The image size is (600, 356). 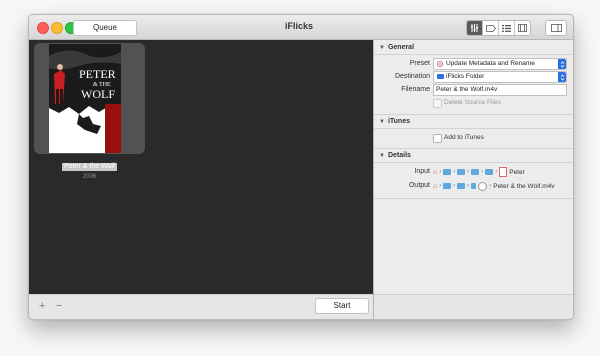 I want to click on filename-label: Filename, so click(x=415, y=89).